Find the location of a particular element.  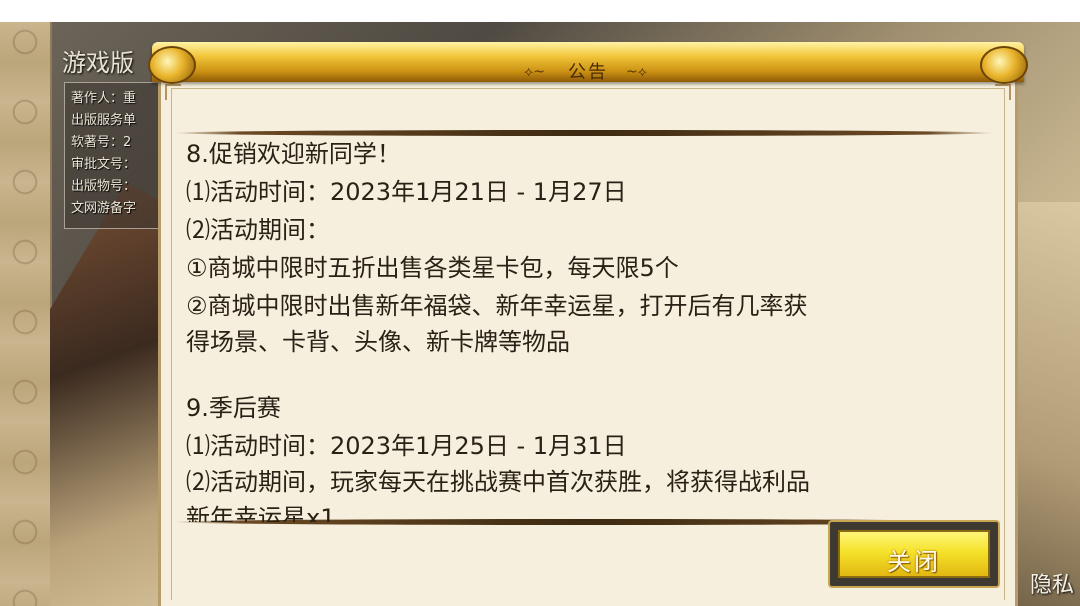

announcement-line: ⑴活动时间：2023年1月21日 - 1月27日 is located at coordinates (406, 192).